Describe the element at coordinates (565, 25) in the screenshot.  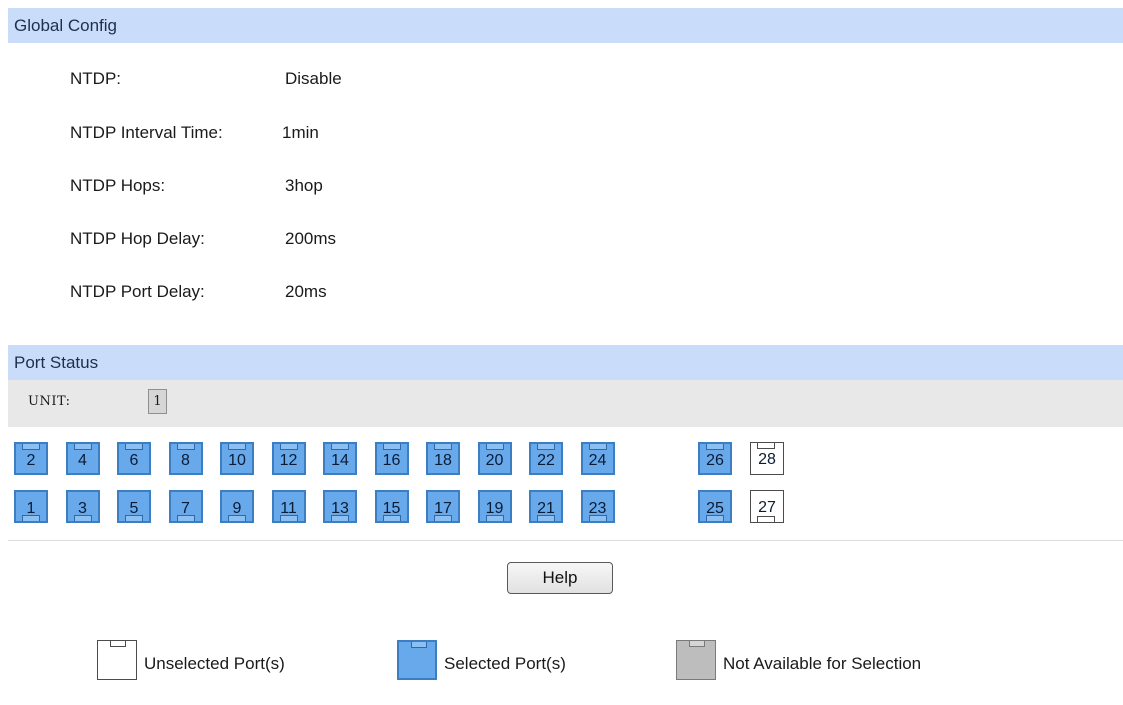
I see `global-config-header: Global Config` at that location.